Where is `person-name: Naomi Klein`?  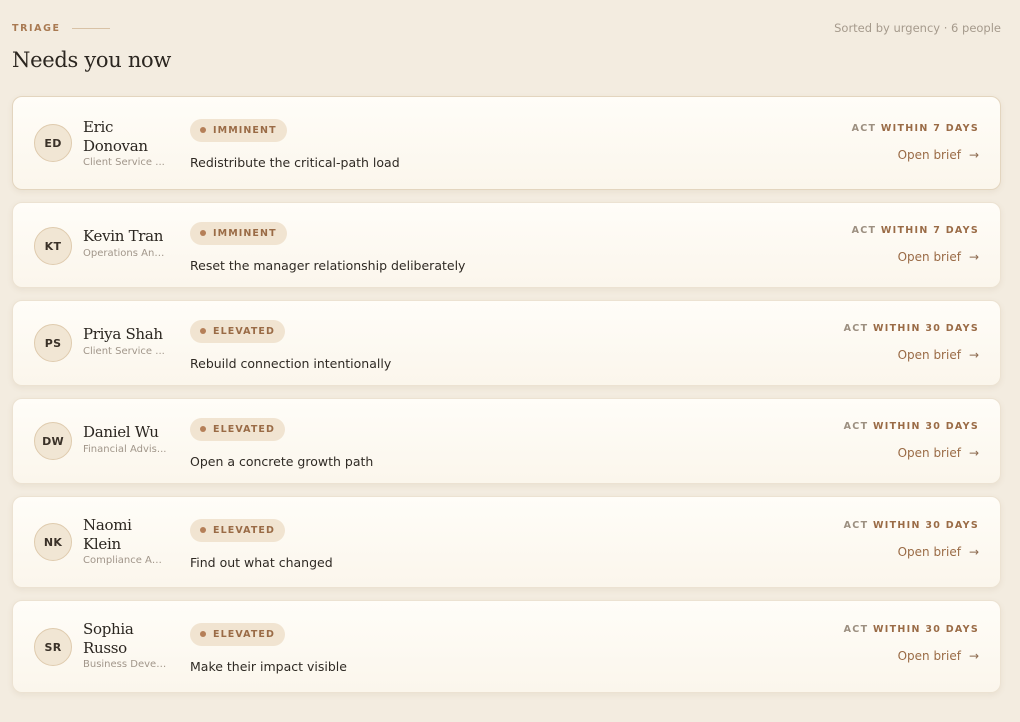
person-name: Naomi Klein is located at coordinates (129, 534).